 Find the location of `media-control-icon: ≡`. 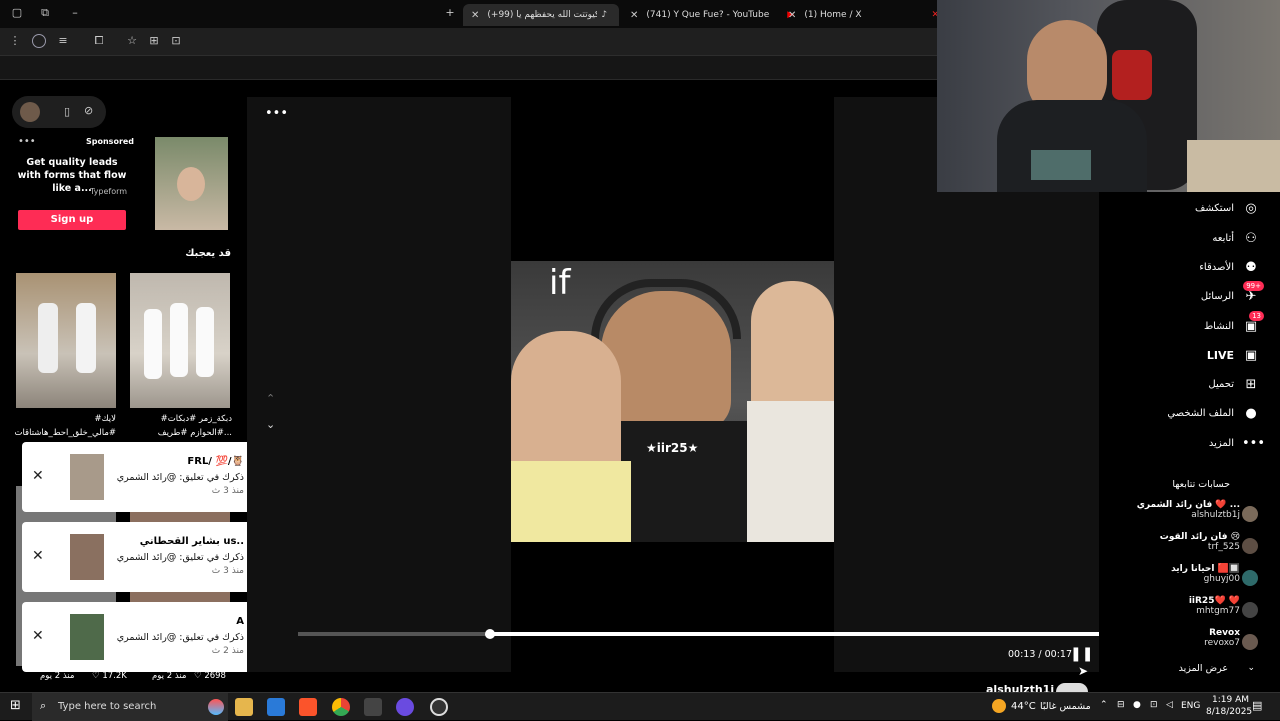

media-control-icon: ≡ is located at coordinates (63, 41).